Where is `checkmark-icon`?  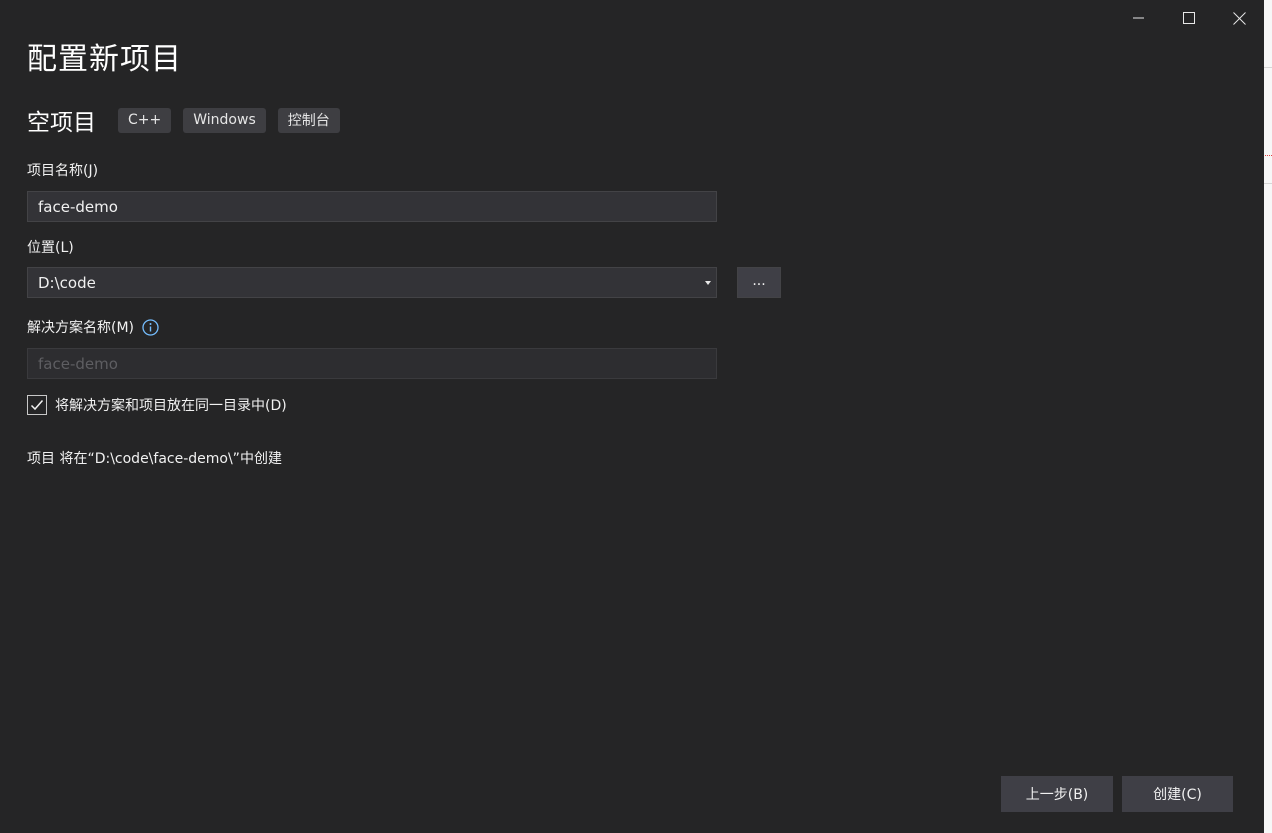 checkmark-icon is located at coordinates (37, 405).